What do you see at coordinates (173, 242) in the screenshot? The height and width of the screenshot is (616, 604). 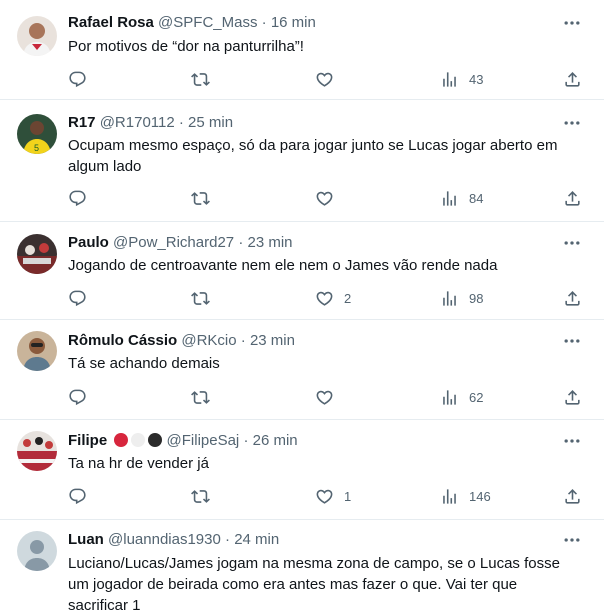 I see `user-handle: @Pow_Richard27` at bounding box center [173, 242].